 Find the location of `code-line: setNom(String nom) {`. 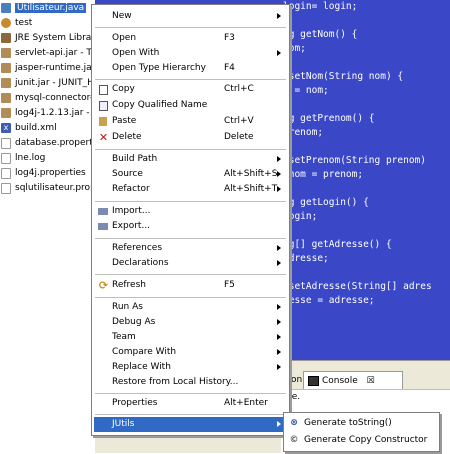

code-line: setNom(String nom) { is located at coordinates (343, 76).